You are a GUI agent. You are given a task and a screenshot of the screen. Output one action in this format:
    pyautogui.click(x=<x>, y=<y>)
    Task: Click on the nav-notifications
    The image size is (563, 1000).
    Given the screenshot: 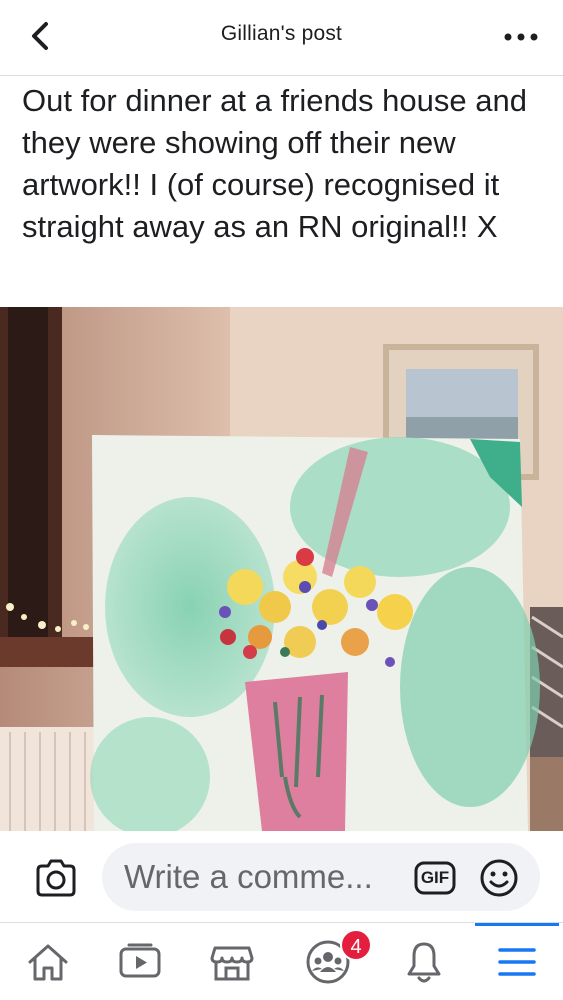 What is the action you would take?
    pyautogui.click(x=424, y=961)
    